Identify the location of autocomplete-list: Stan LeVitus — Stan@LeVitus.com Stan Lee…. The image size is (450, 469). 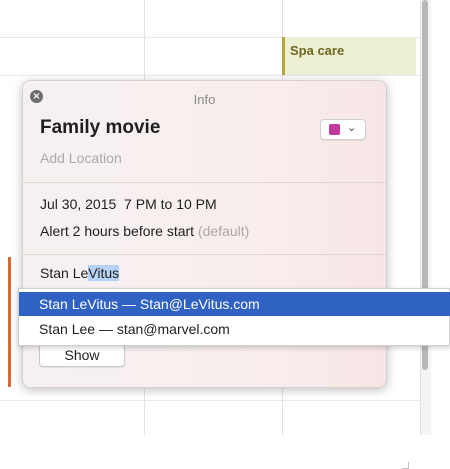
(234, 317).